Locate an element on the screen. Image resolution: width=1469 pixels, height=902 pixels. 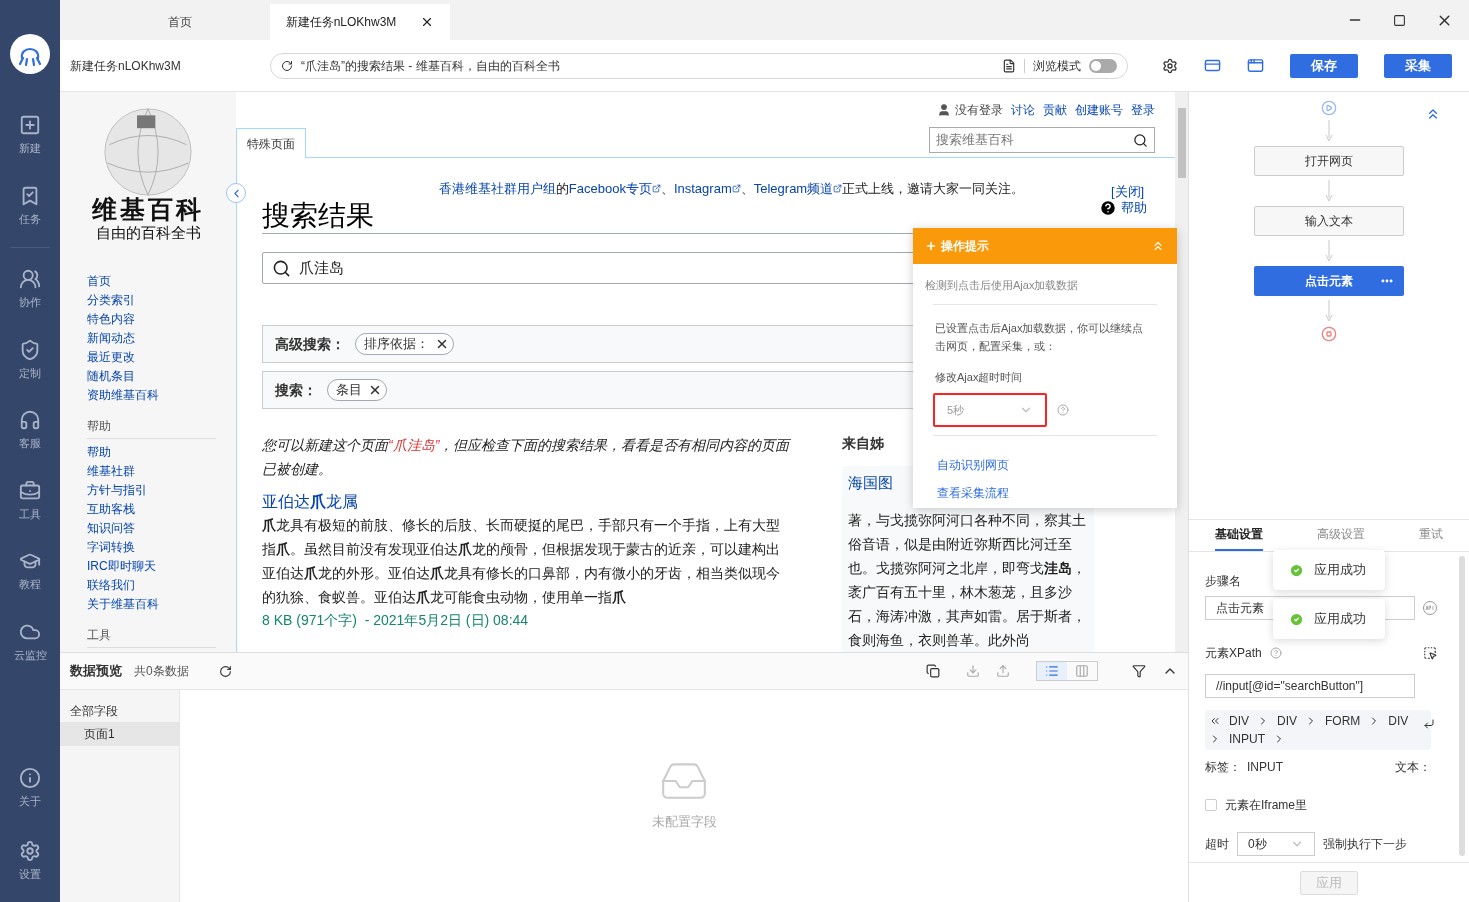
nav-link: 随机条目 is located at coordinates (151, 376).